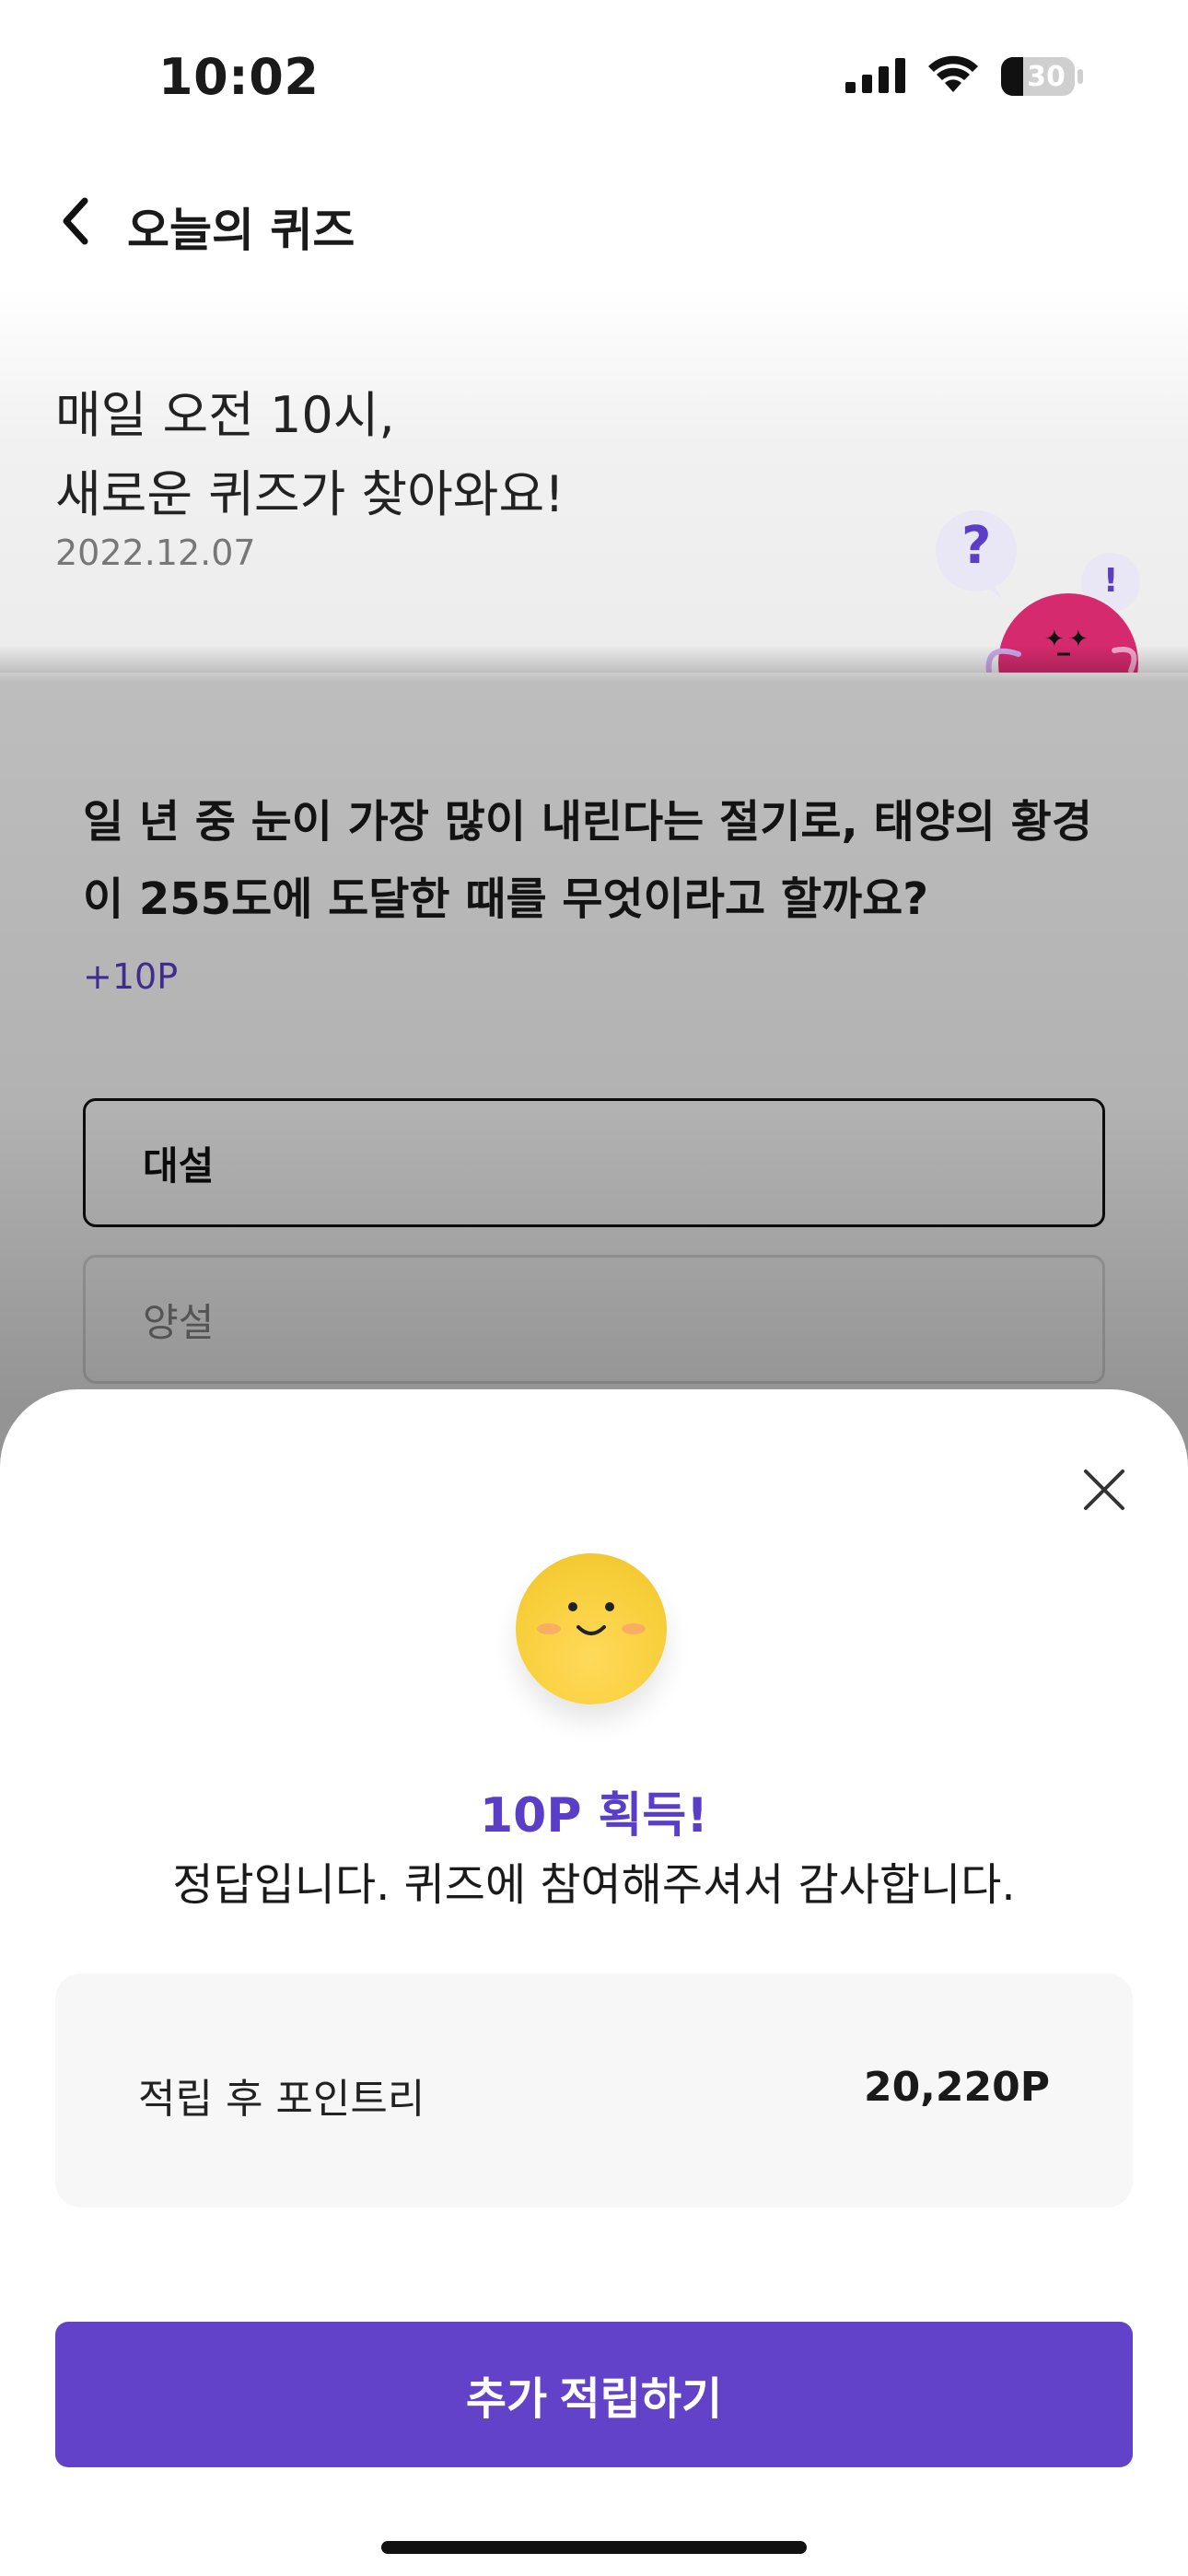  Describe the element at coordinates (976, 546) in the screenshot. I see `mascot-question-bubble: ?` at that location.